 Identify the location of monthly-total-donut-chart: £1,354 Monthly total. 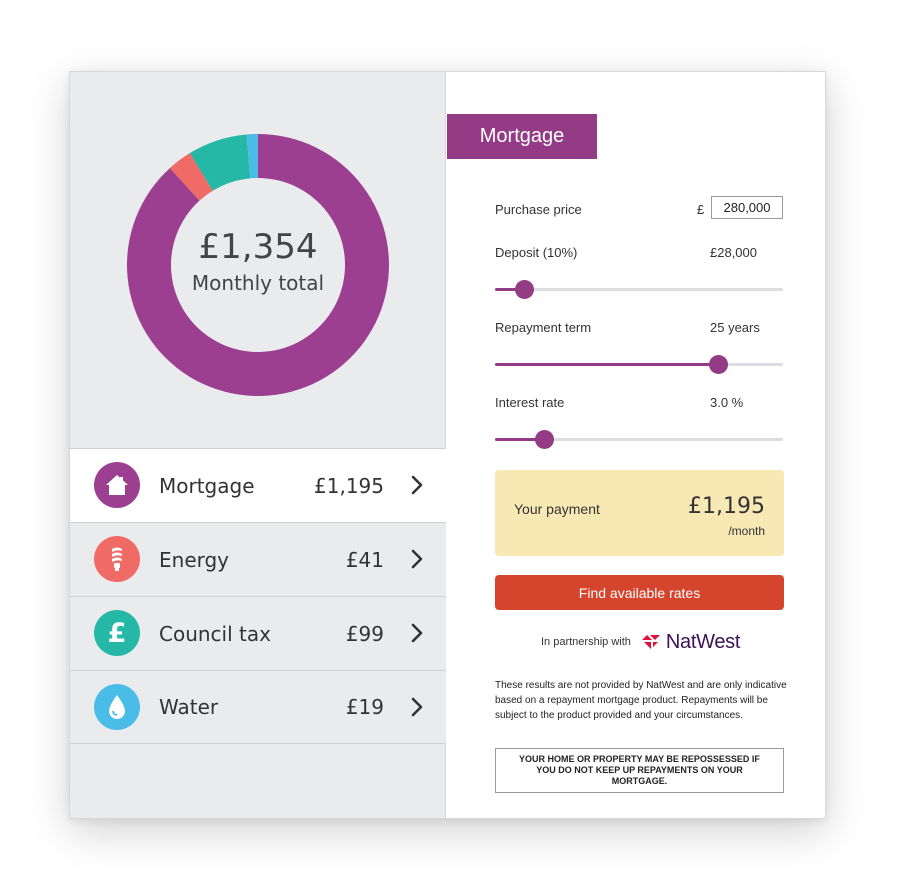
(258, 265).